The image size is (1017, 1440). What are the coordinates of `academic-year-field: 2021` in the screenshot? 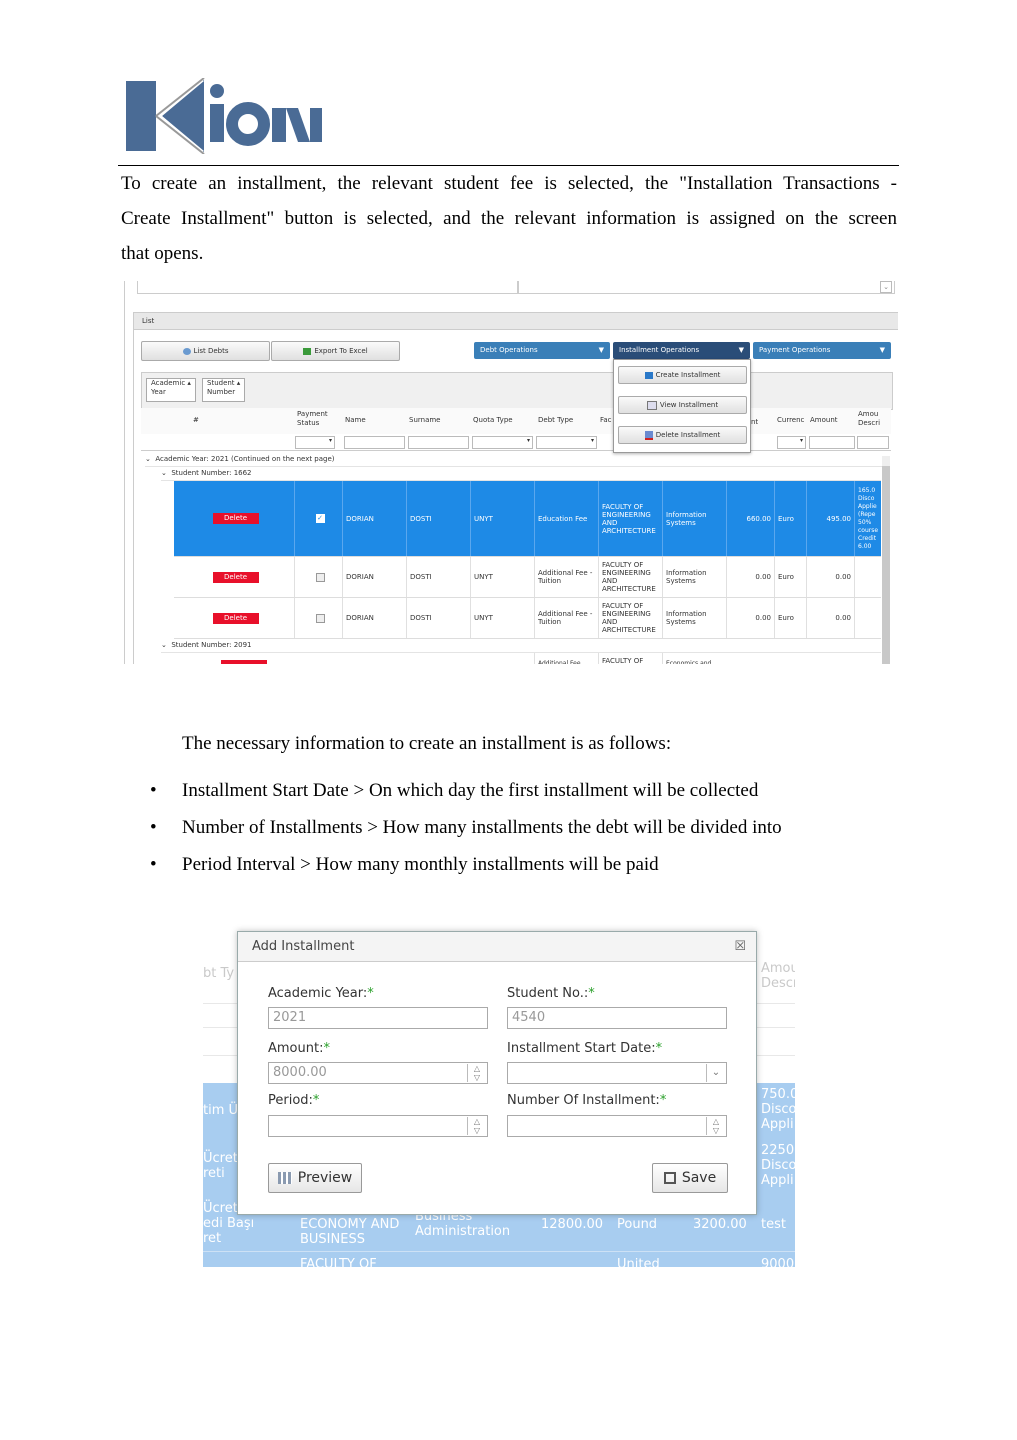 It's located at (378, 1018).